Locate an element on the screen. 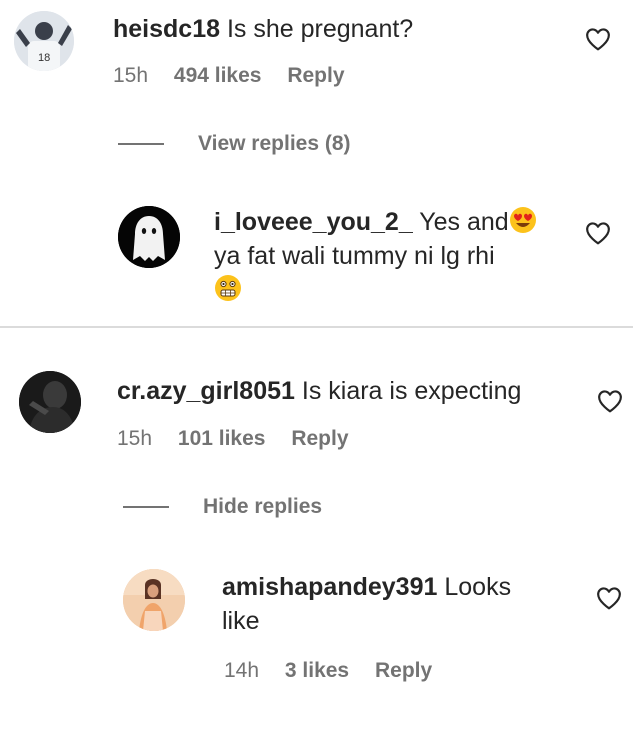  comment-body: Is kiara is expecting is located at coordinates (411, 391).